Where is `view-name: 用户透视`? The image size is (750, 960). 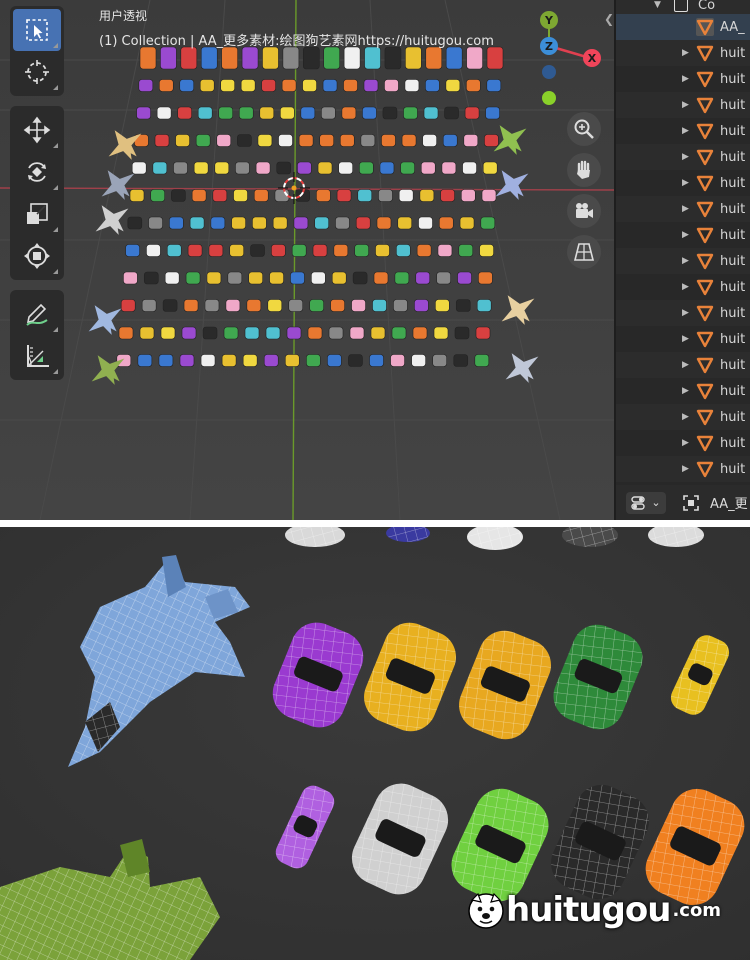
view-name: 用户透视 is located at coordinates (123, 16).